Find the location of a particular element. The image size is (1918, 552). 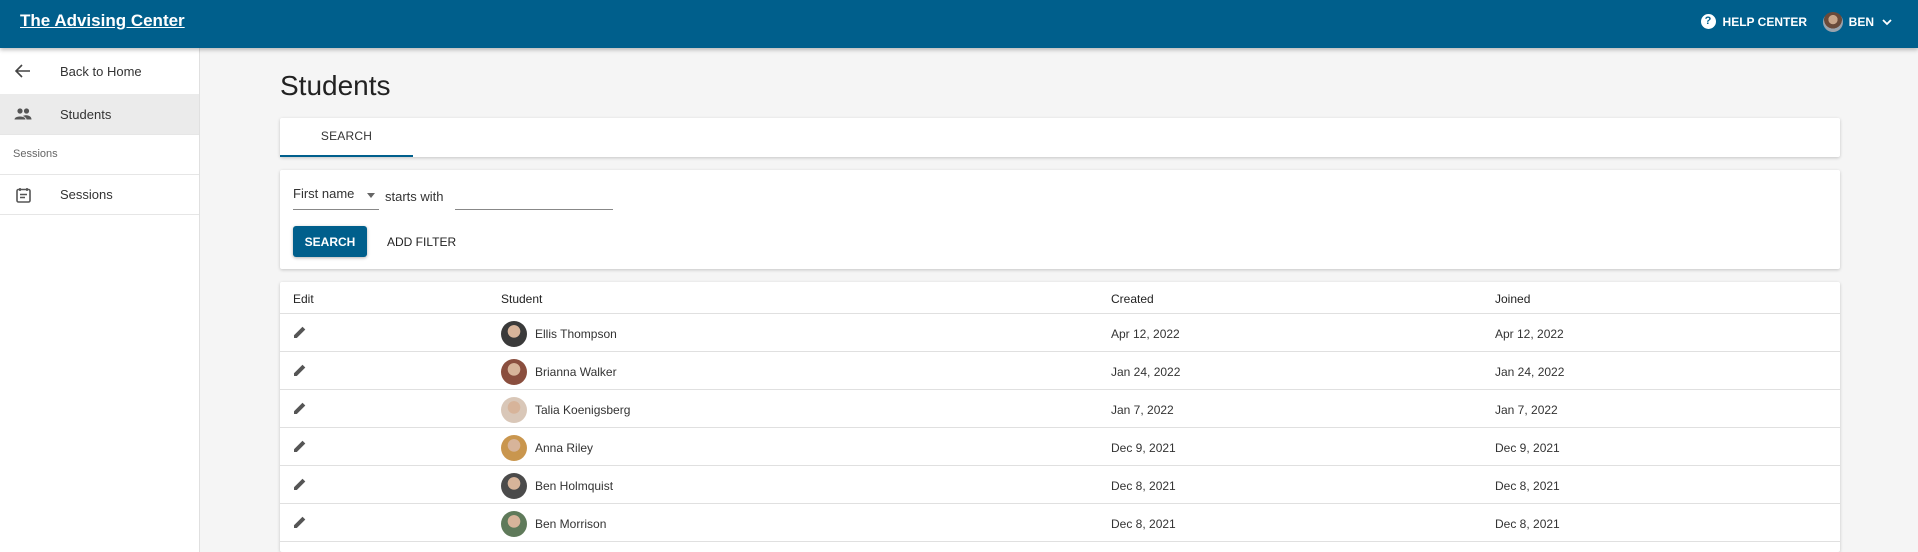

created-date: Apr 12, 2022 is located at coordinates (1145, 334).